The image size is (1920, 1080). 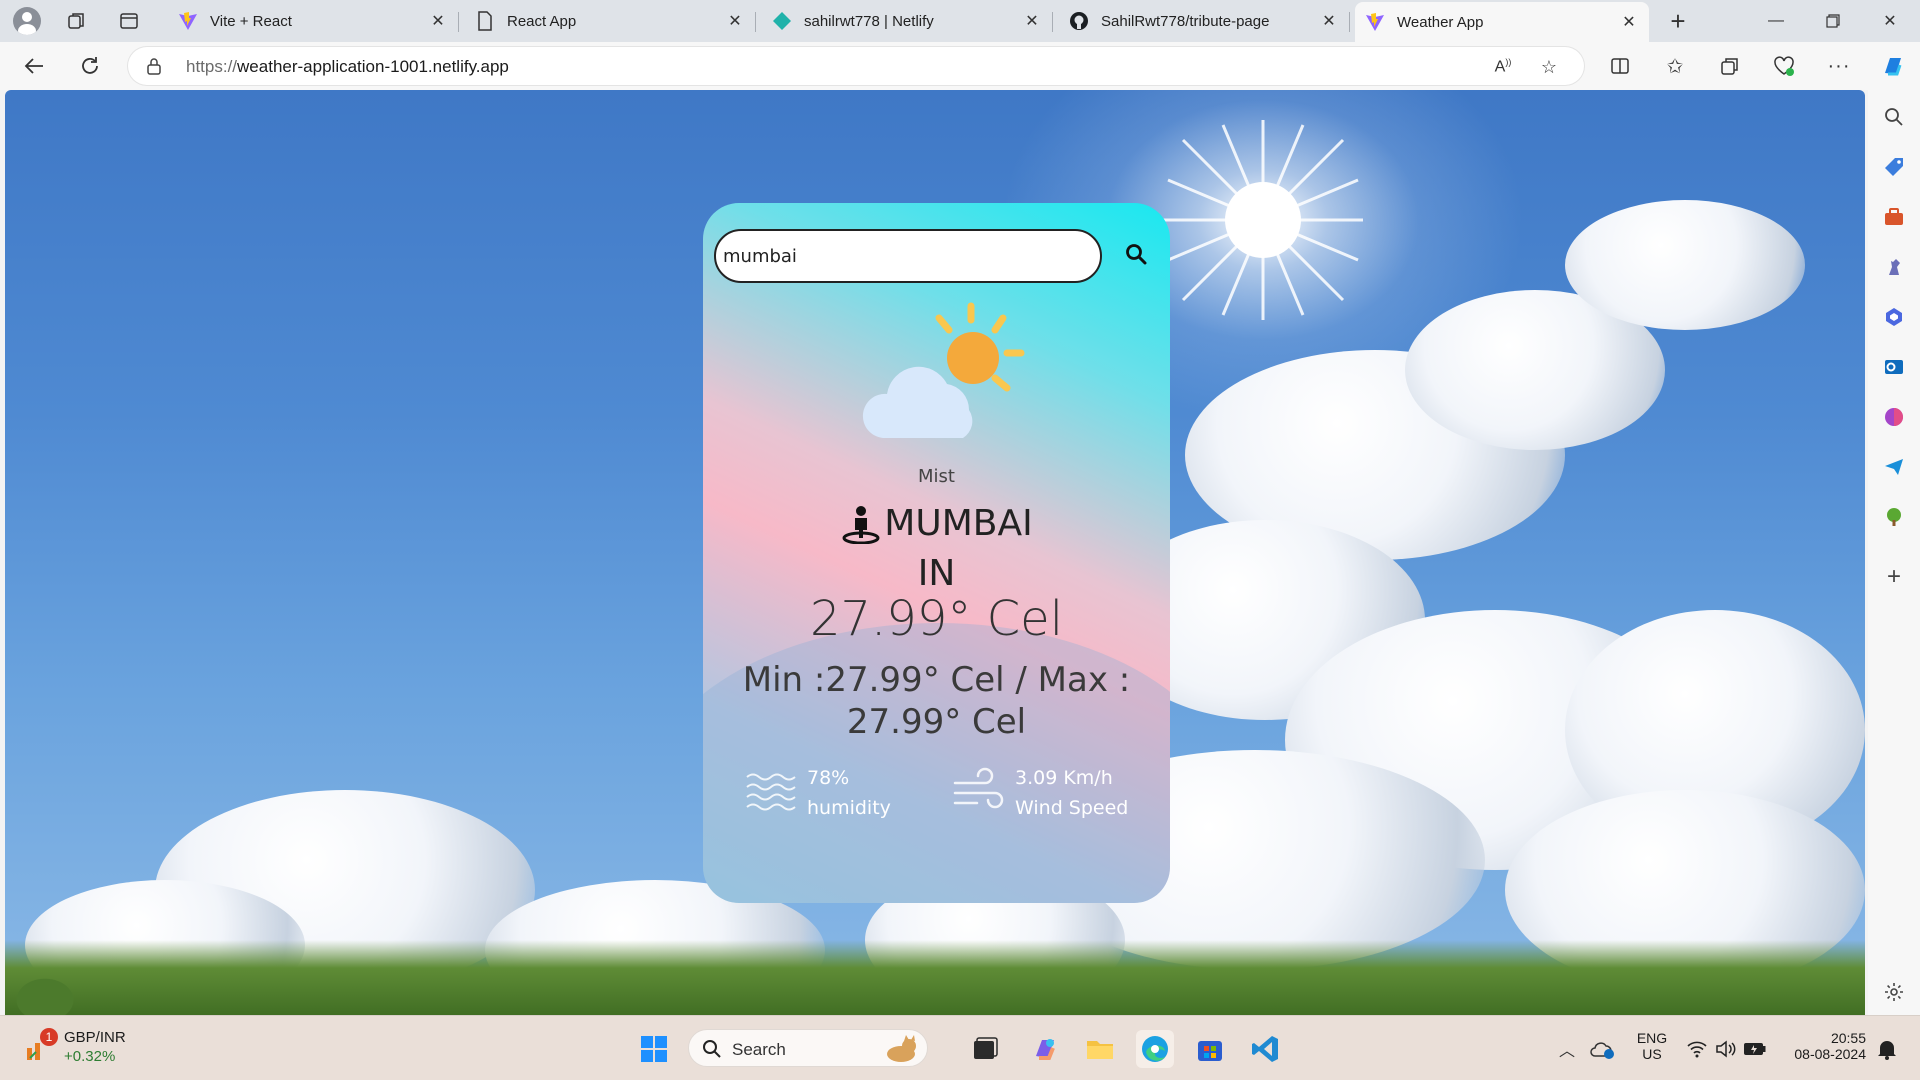 I want to click on search-box, so click(x=908, y=256).